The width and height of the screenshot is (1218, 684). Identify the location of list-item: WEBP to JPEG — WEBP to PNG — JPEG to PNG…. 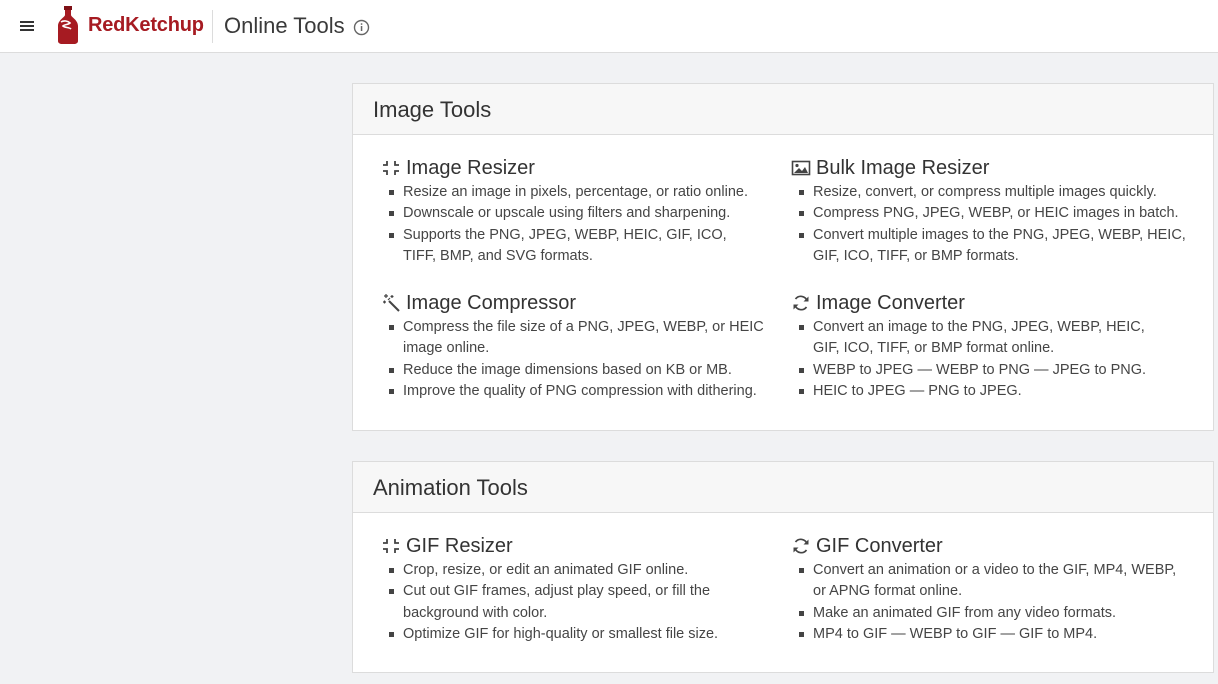
(991, 370).